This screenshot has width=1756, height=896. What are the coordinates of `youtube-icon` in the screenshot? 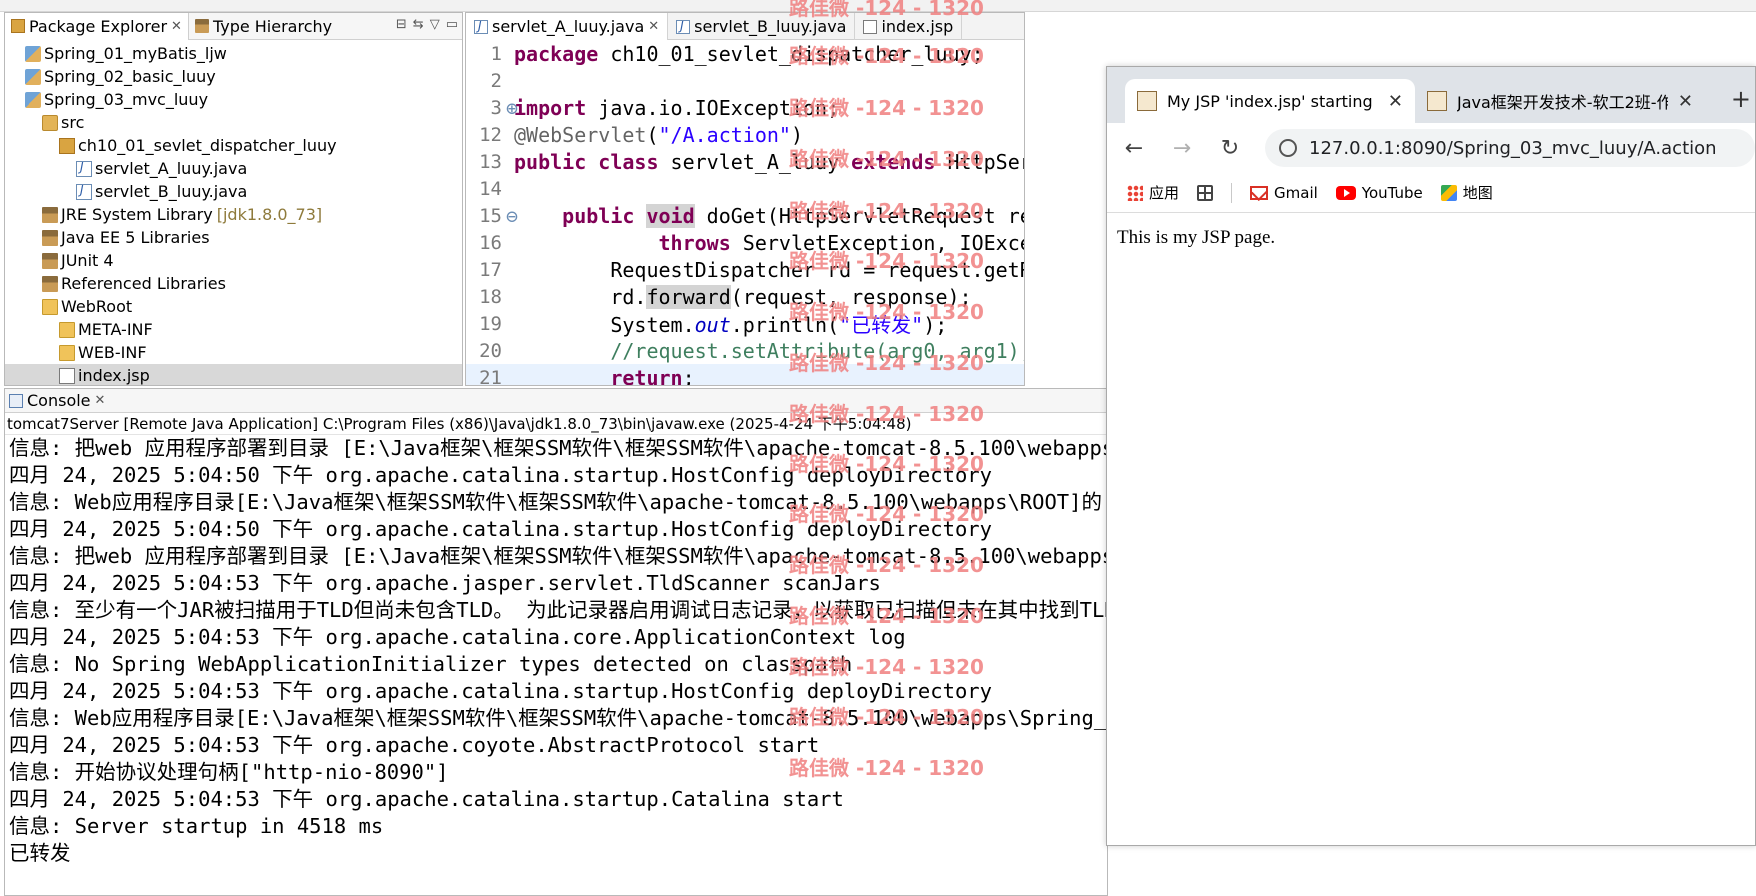 It's located at (1345, 192).